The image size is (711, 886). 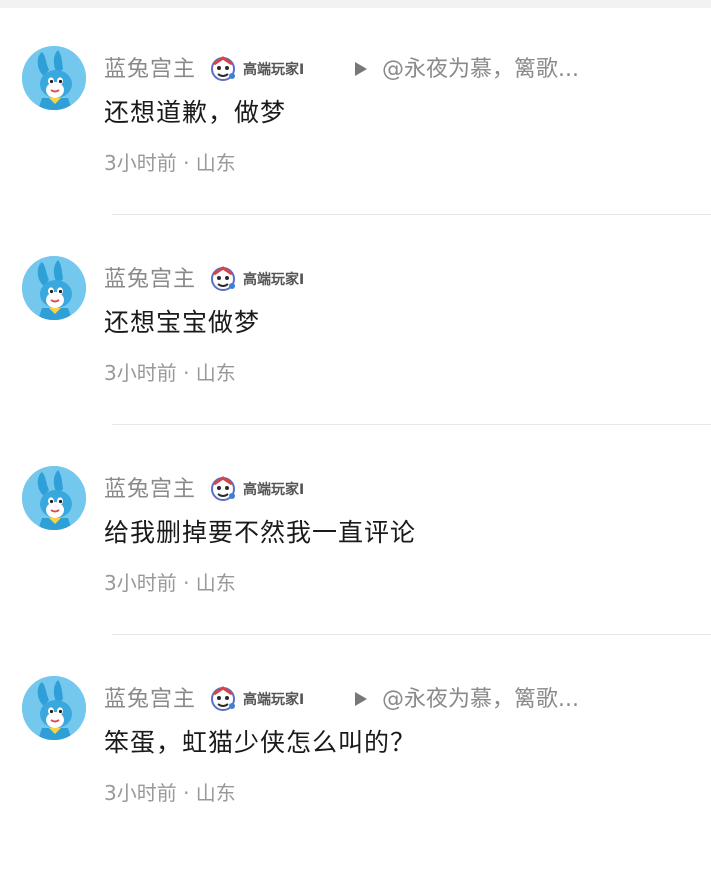 I want to click on comment-text: 笨蛋，虹猫少侠怎么叫的？, so click(x=260, y=742).